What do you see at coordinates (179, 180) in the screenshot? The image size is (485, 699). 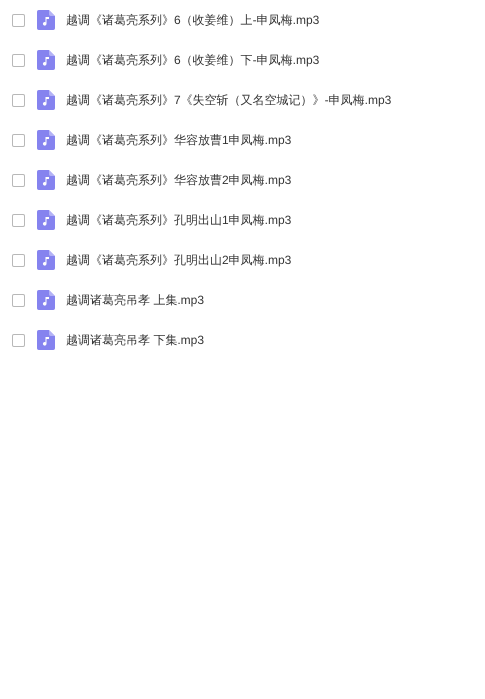 I see `file-name: 越调《诸葛亮系列》华容放曹2申凤梅.mp3` at bounding box center [179, 180].